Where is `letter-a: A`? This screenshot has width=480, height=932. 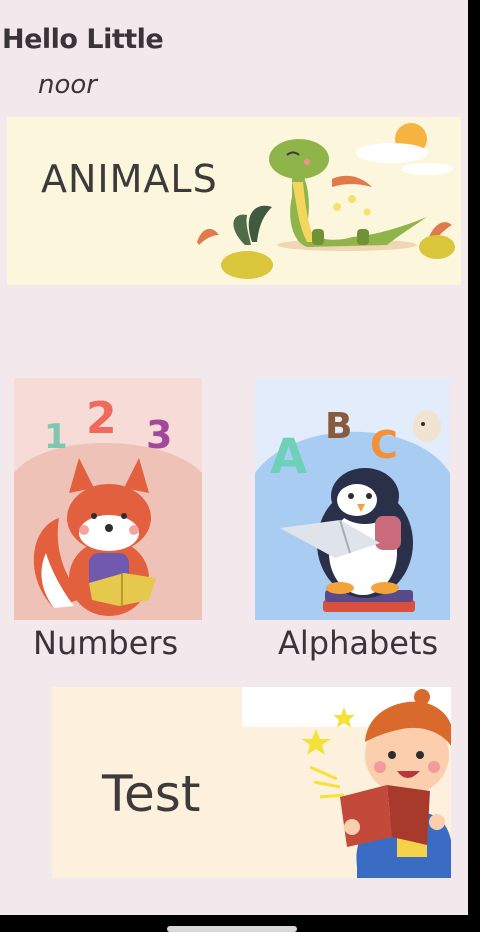
letter-a: A is located at coordinates (288, 457).